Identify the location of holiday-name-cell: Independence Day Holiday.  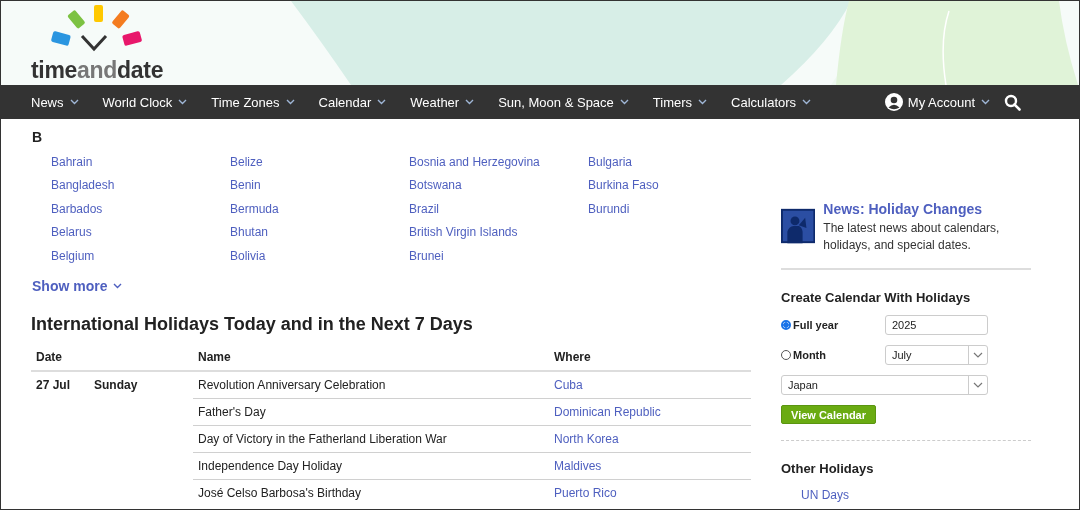
(371, 467).